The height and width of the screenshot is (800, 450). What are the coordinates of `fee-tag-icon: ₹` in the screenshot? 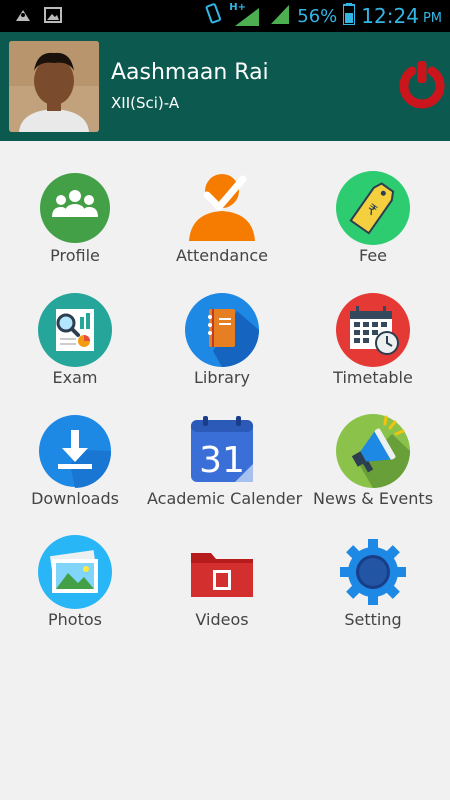 It's located at (373, 208).